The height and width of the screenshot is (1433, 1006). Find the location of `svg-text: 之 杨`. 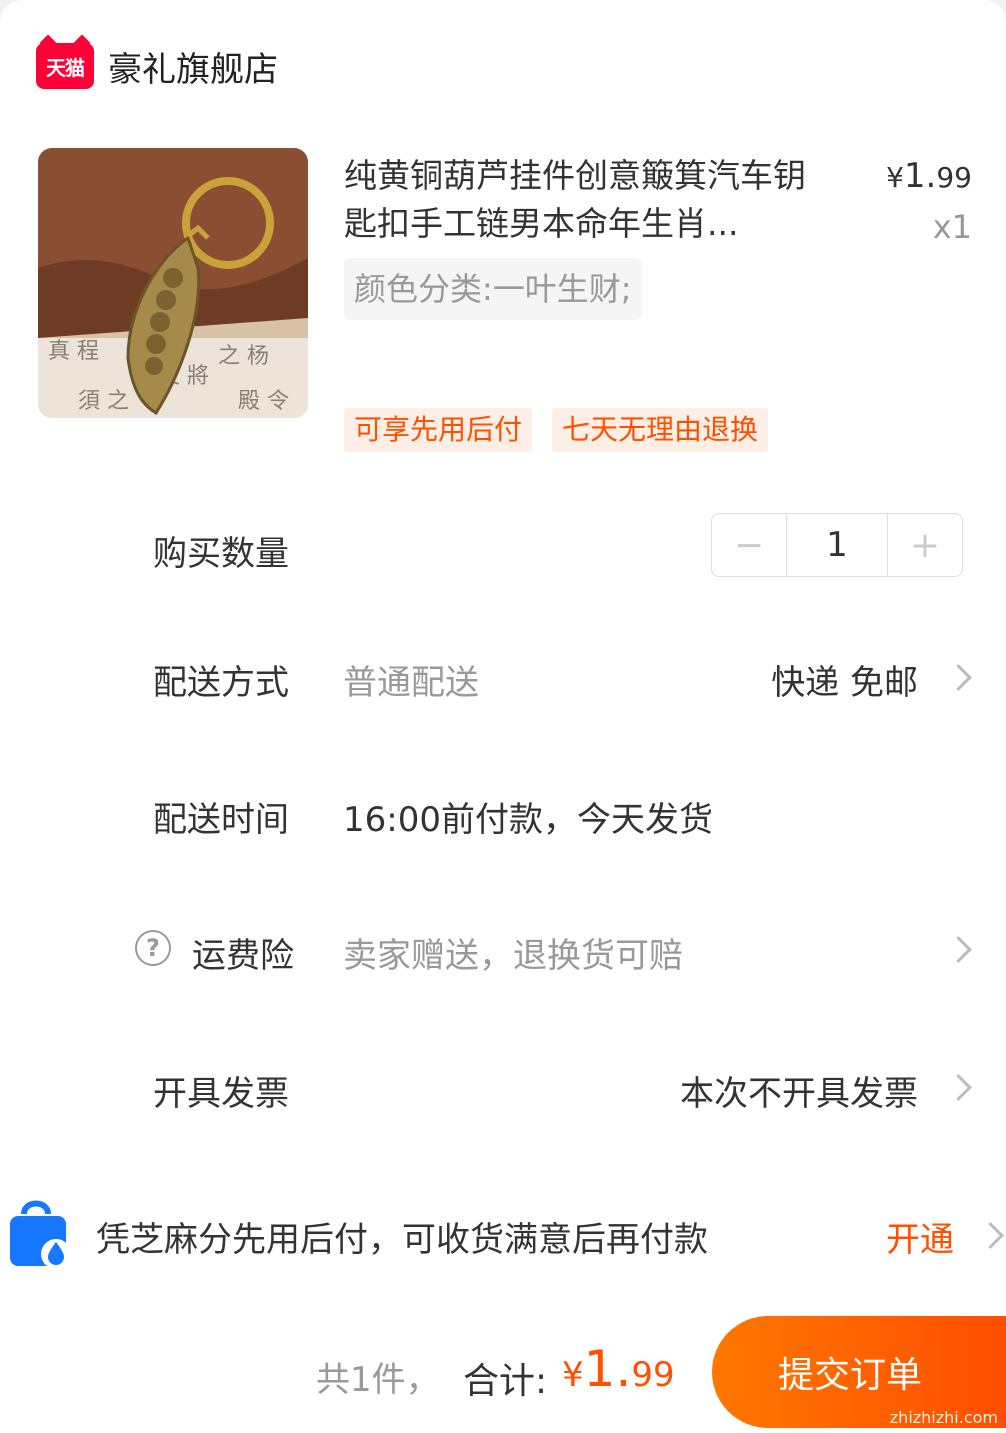

svg-text: 之 杨 is located at coordinates (243, 356).